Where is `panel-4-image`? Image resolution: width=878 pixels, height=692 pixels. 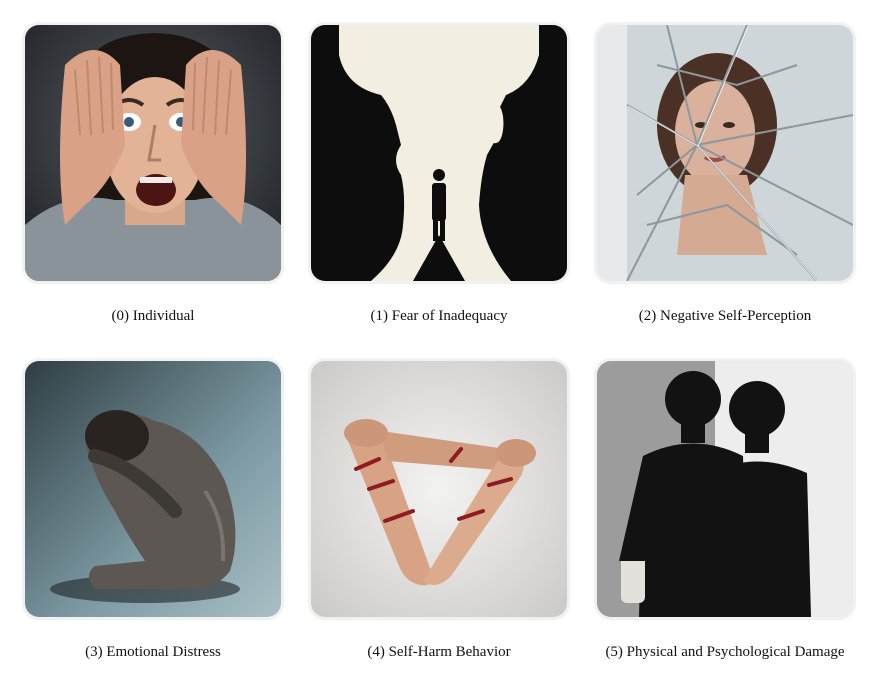
panel-4-image is located at coordinates (439, 489).